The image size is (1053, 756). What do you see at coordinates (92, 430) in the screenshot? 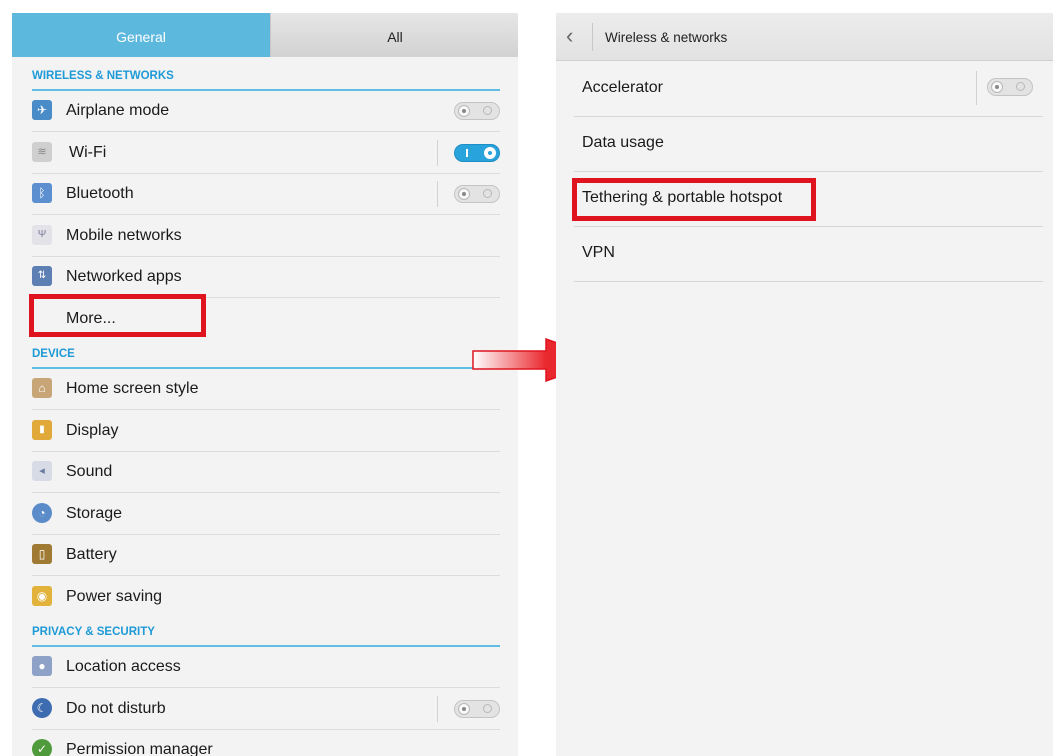
I see `settings-item-label: Display` at bounding box center [92, 430].